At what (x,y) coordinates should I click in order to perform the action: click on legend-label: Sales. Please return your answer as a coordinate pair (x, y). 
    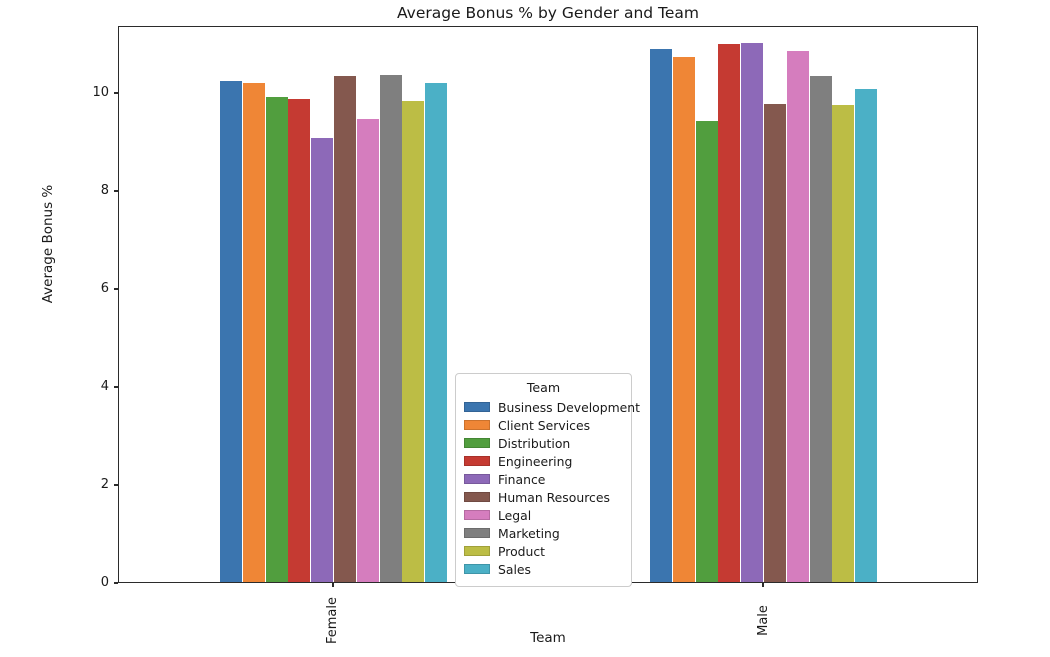
    Looking at the image, I should click on (514, 569).